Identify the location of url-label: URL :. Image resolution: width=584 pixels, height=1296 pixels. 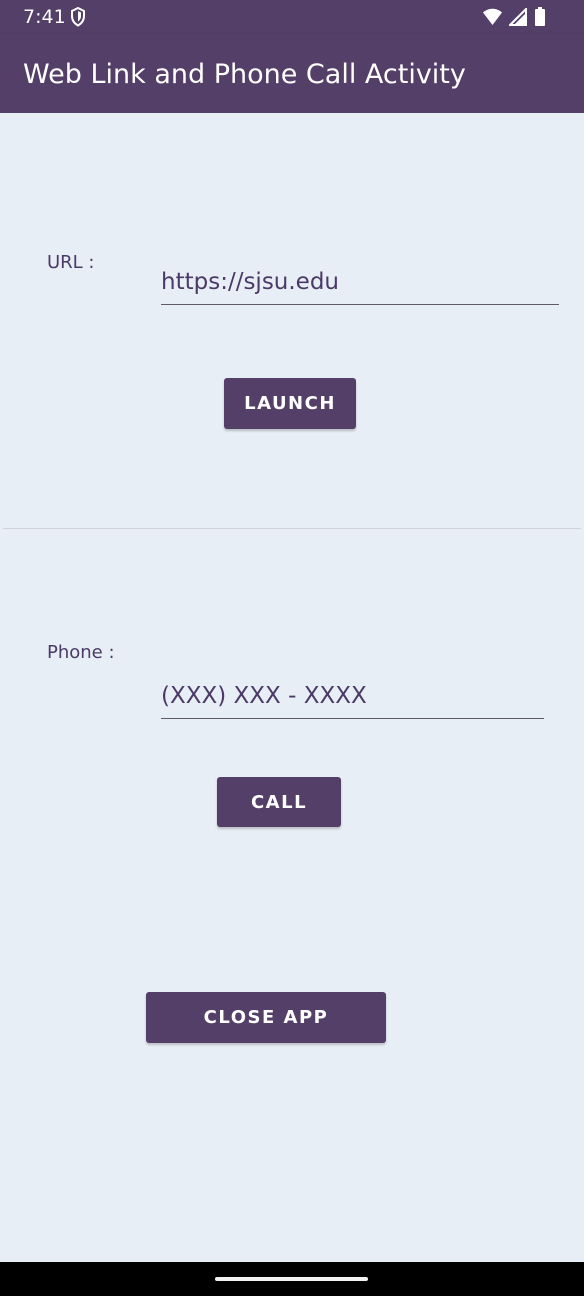
(71, 262).